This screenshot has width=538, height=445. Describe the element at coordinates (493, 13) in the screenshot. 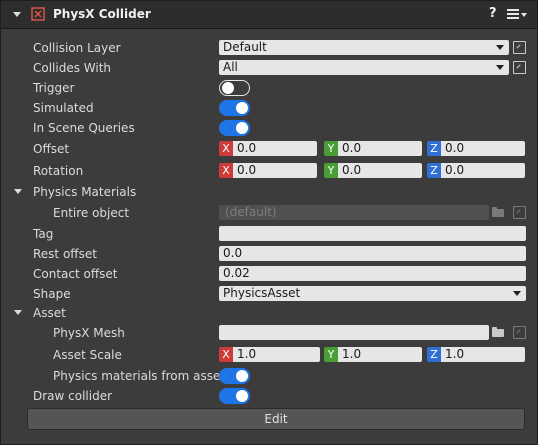

I see `help-icon: ?` at that location.